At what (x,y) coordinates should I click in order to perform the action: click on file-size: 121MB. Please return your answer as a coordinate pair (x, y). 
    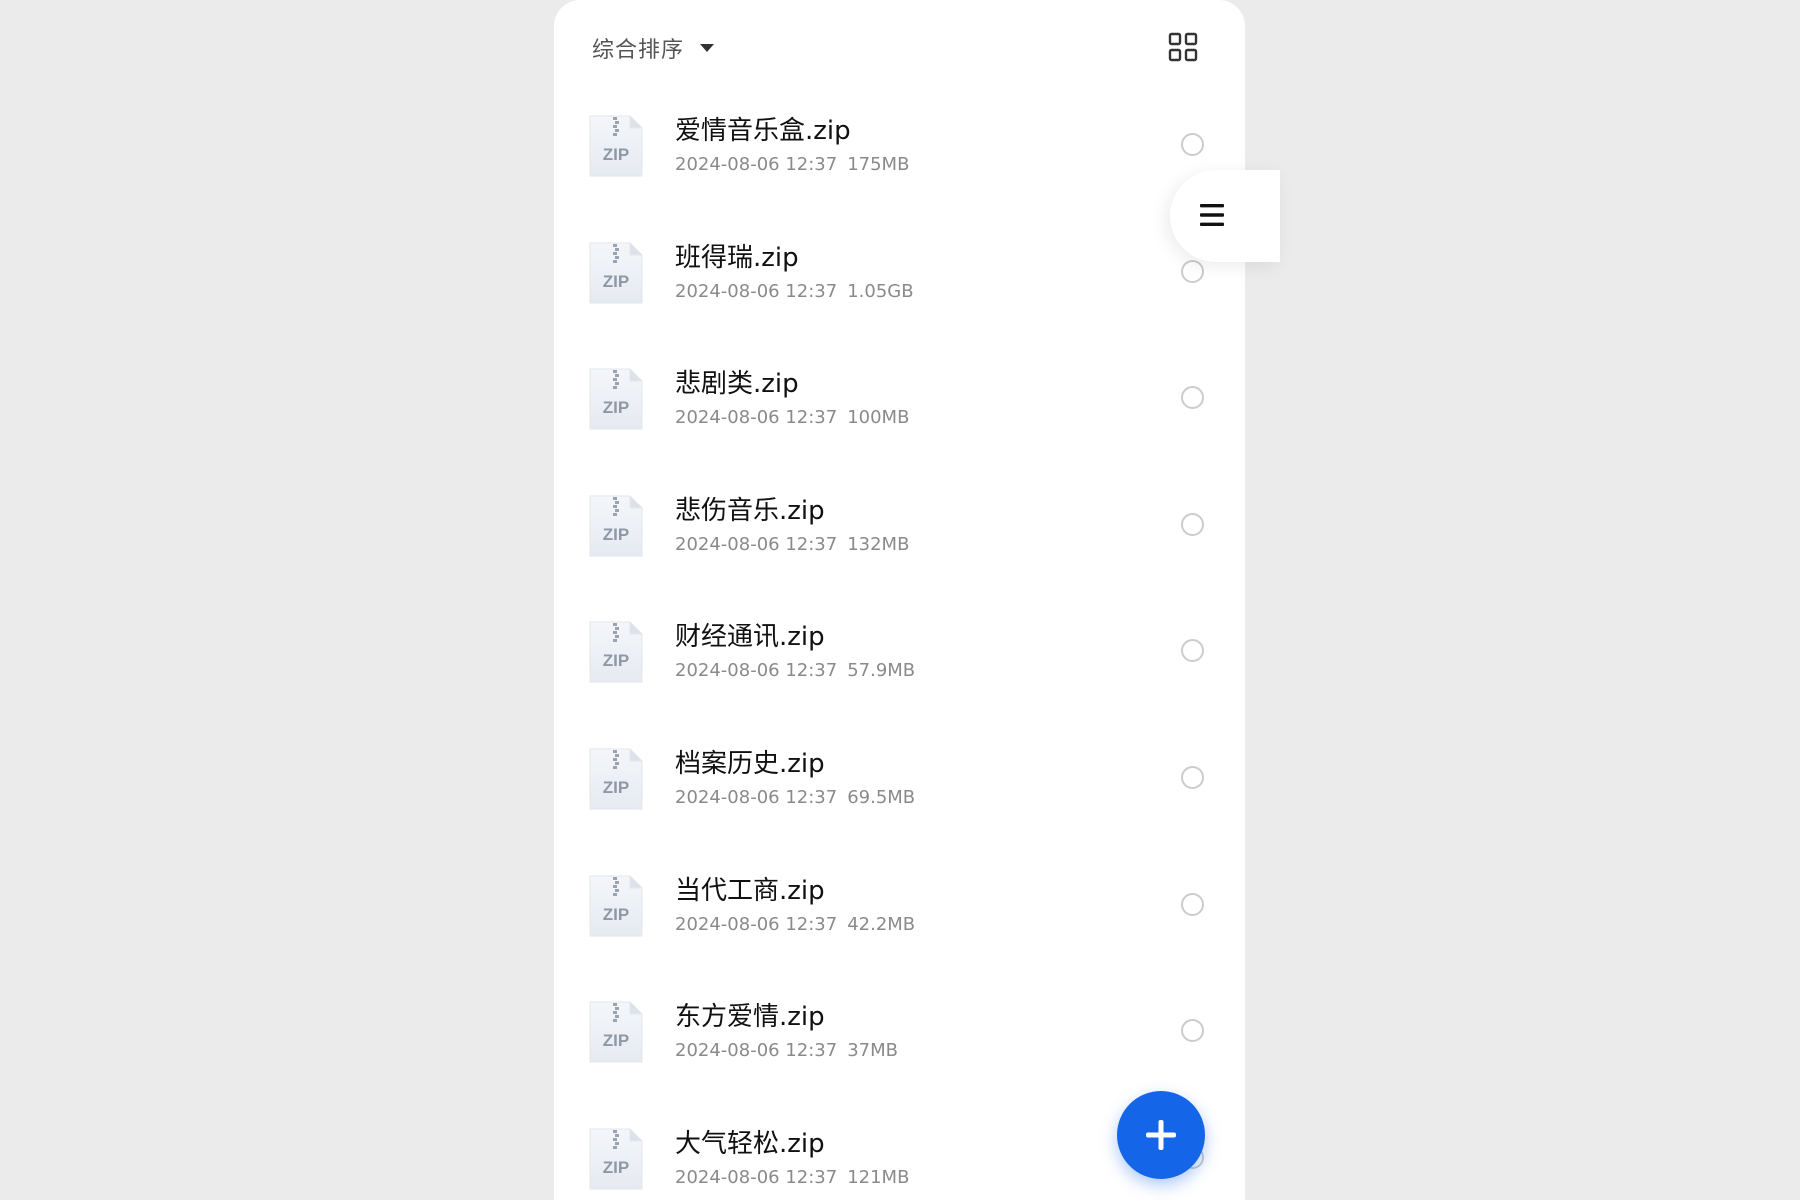
    Looking at the image, I should click on (878, 1177).